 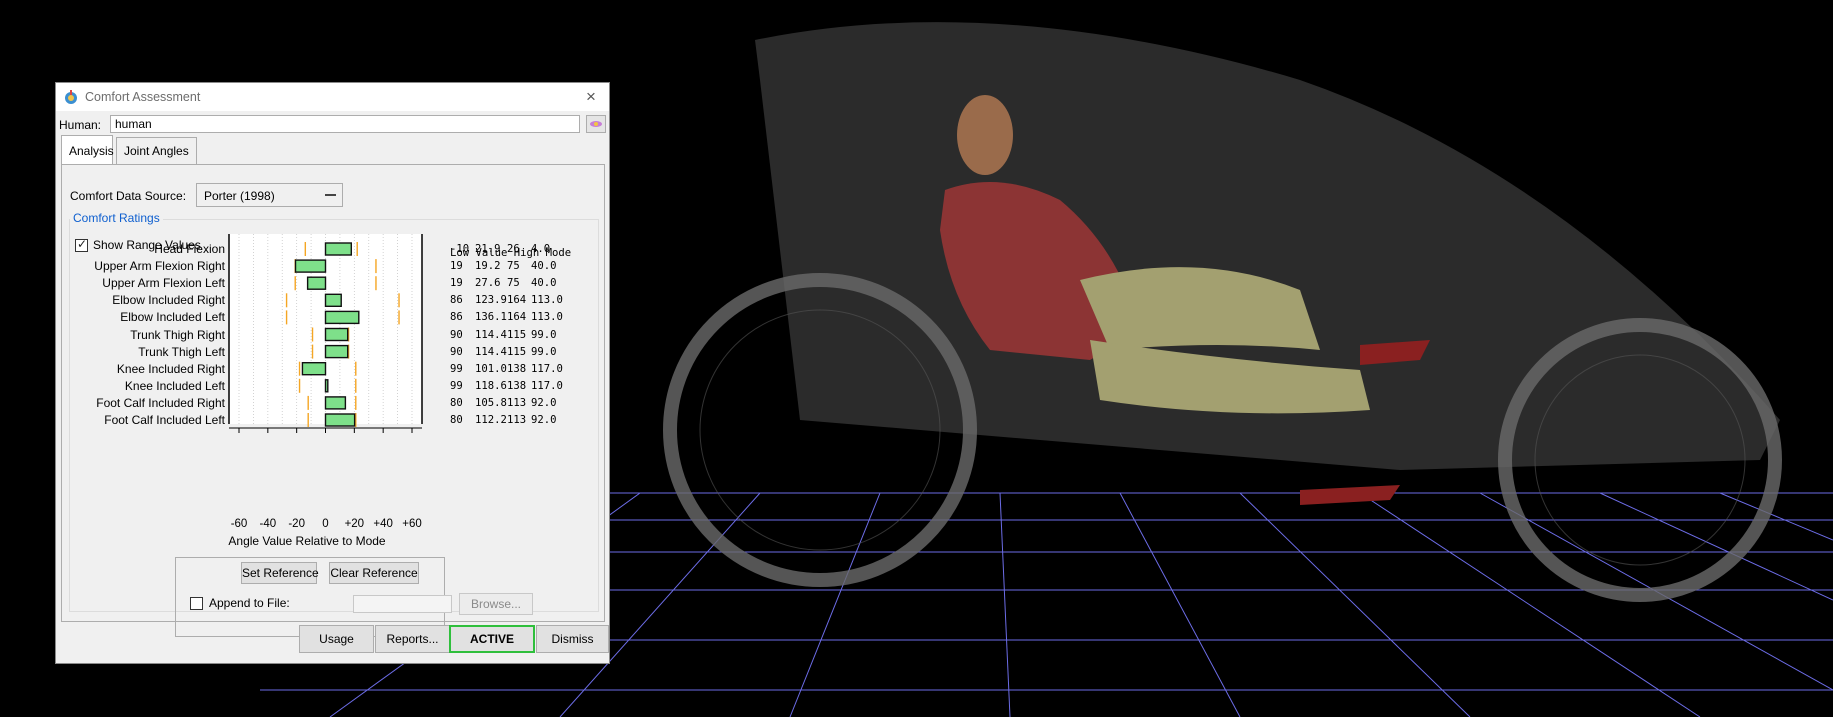 What do you see at coordinates (383, 524) in the screenshot?
I see `x-tick-label: +40` at bounding box center [383, 524].